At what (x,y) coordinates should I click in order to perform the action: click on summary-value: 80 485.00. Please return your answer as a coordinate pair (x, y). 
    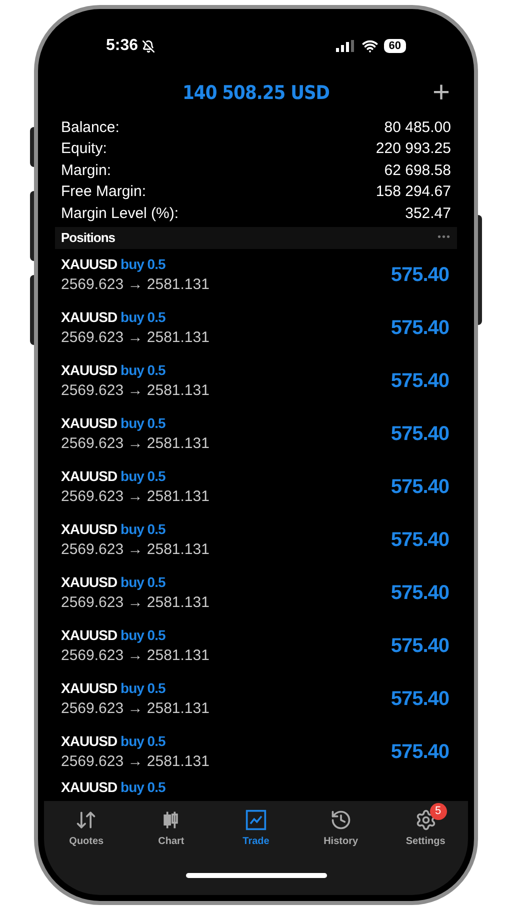
    Looking at the image, I should click on (417, 128).